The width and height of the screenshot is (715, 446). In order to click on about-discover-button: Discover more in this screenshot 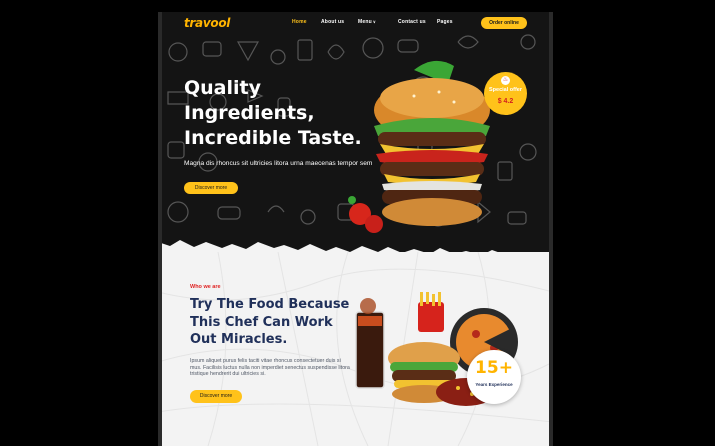, I will do `click(216, 396)`.